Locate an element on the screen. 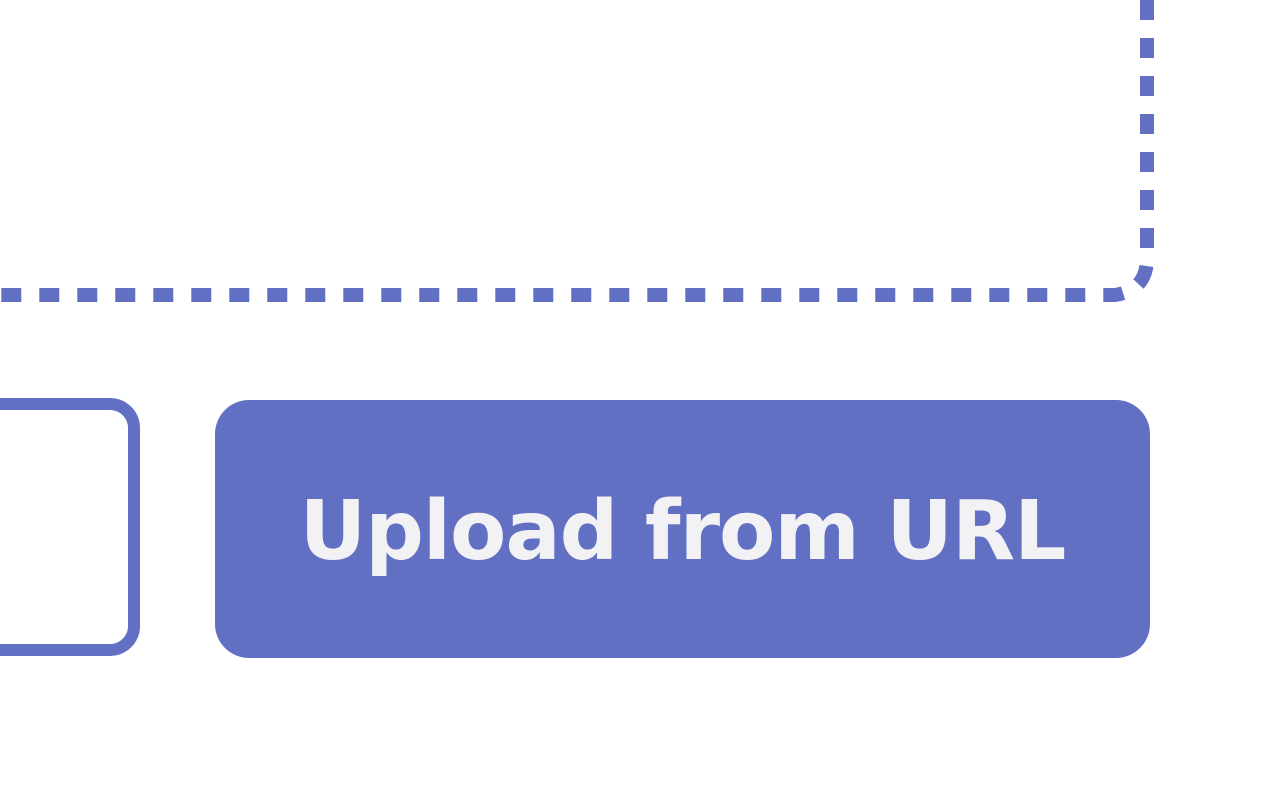  secondary-upload-button is located at coordinates (70, 527).